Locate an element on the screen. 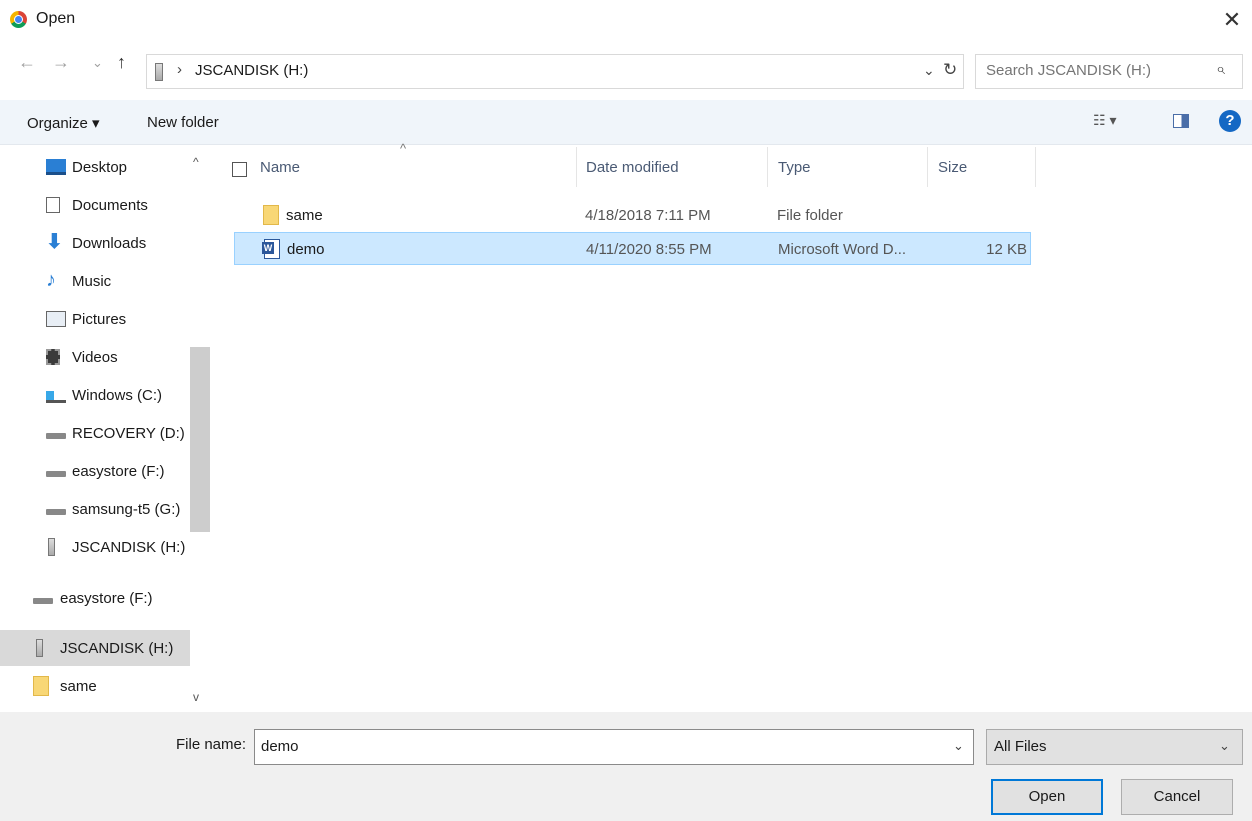 The height and width of the screenshot is (821, 1252). title-bar: Open ✕ is located at coordinates (626, 20).